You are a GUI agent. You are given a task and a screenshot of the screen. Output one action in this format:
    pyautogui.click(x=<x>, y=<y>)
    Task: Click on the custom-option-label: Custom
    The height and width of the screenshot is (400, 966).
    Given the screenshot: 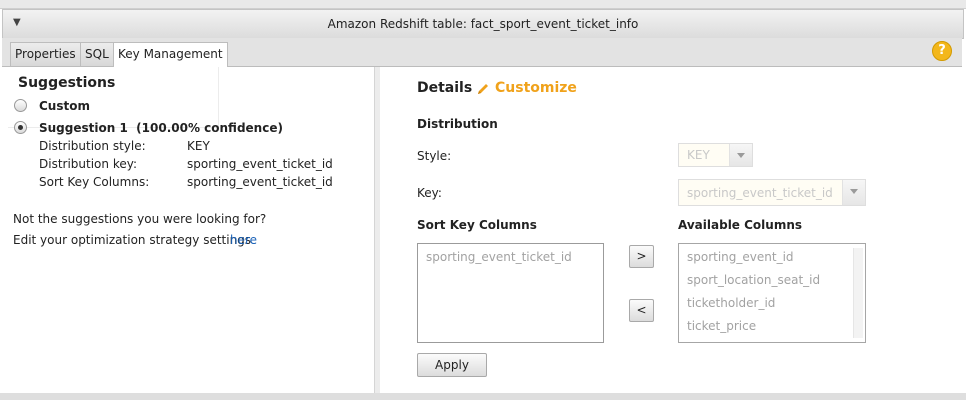 What is the action you would take?
    pyautogui.click(x=64, y=106)
    